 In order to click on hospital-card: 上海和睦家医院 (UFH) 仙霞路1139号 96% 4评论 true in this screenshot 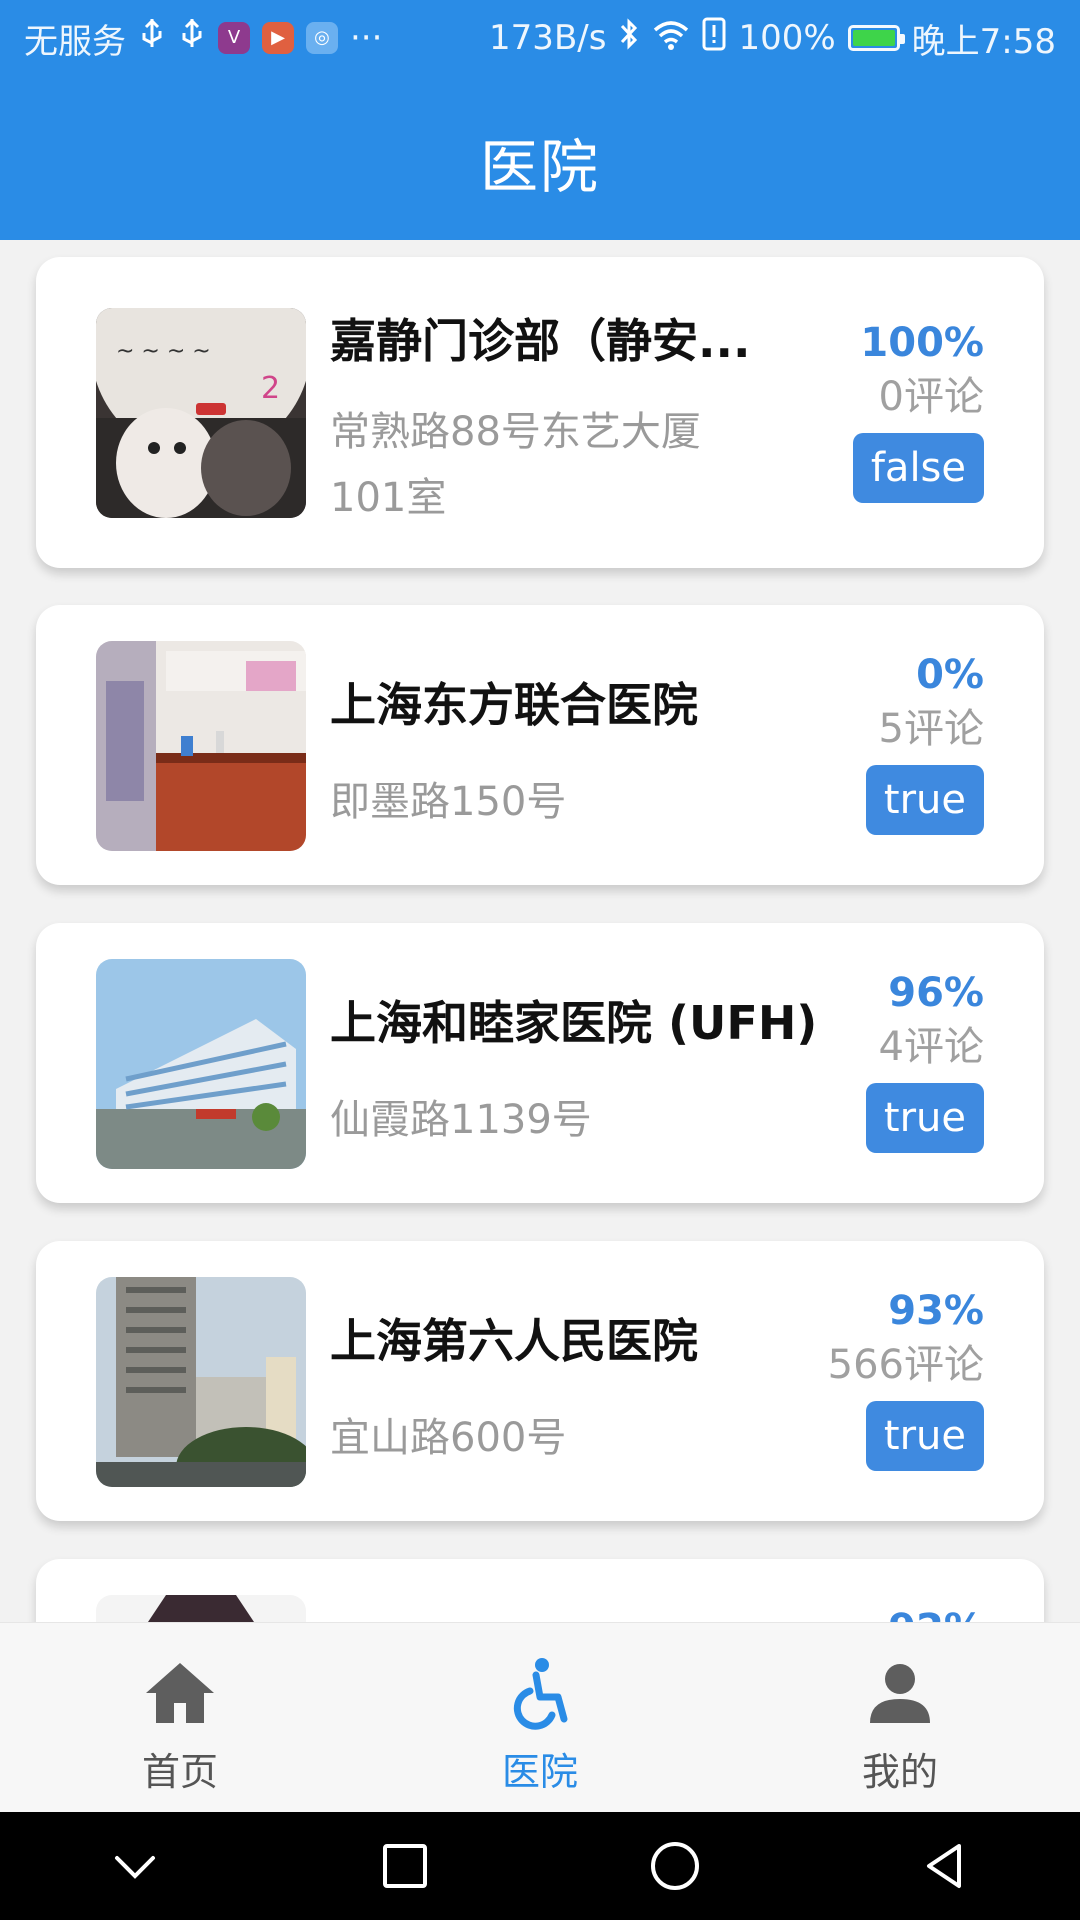, I will do `click(540, 1063)`.